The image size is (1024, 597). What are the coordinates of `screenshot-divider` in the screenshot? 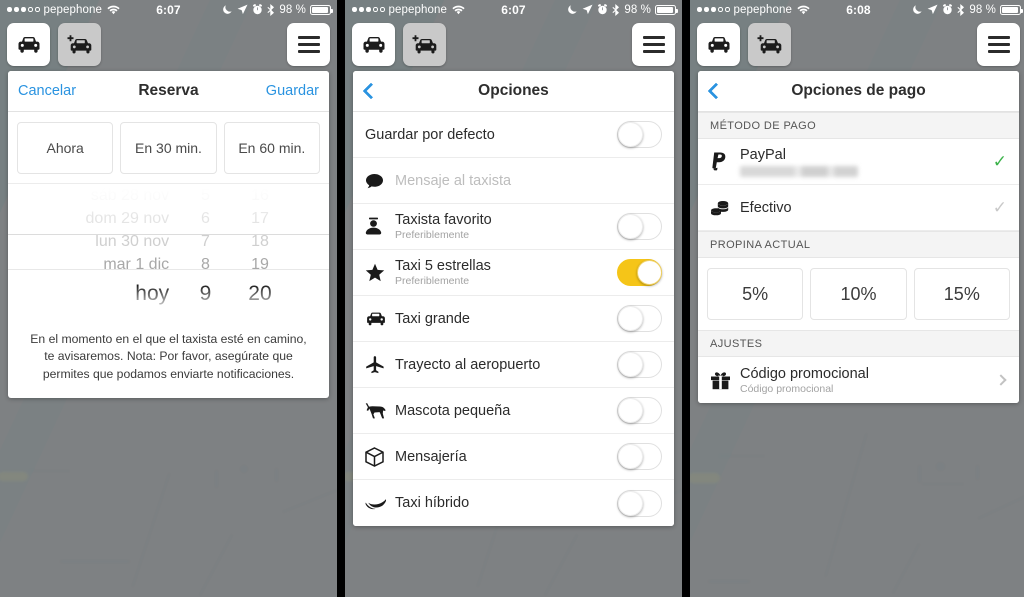 It's located at (686, 298).